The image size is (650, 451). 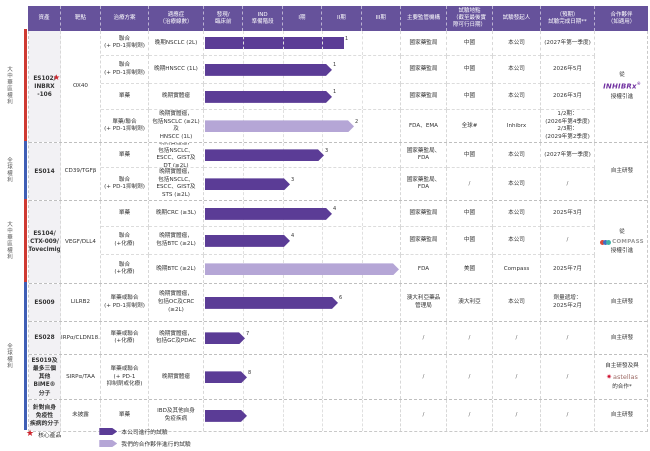 I want to click on indication-cell: 晚期實體瘤， 包括BTC (≥2L), so click(x=176, y=241).